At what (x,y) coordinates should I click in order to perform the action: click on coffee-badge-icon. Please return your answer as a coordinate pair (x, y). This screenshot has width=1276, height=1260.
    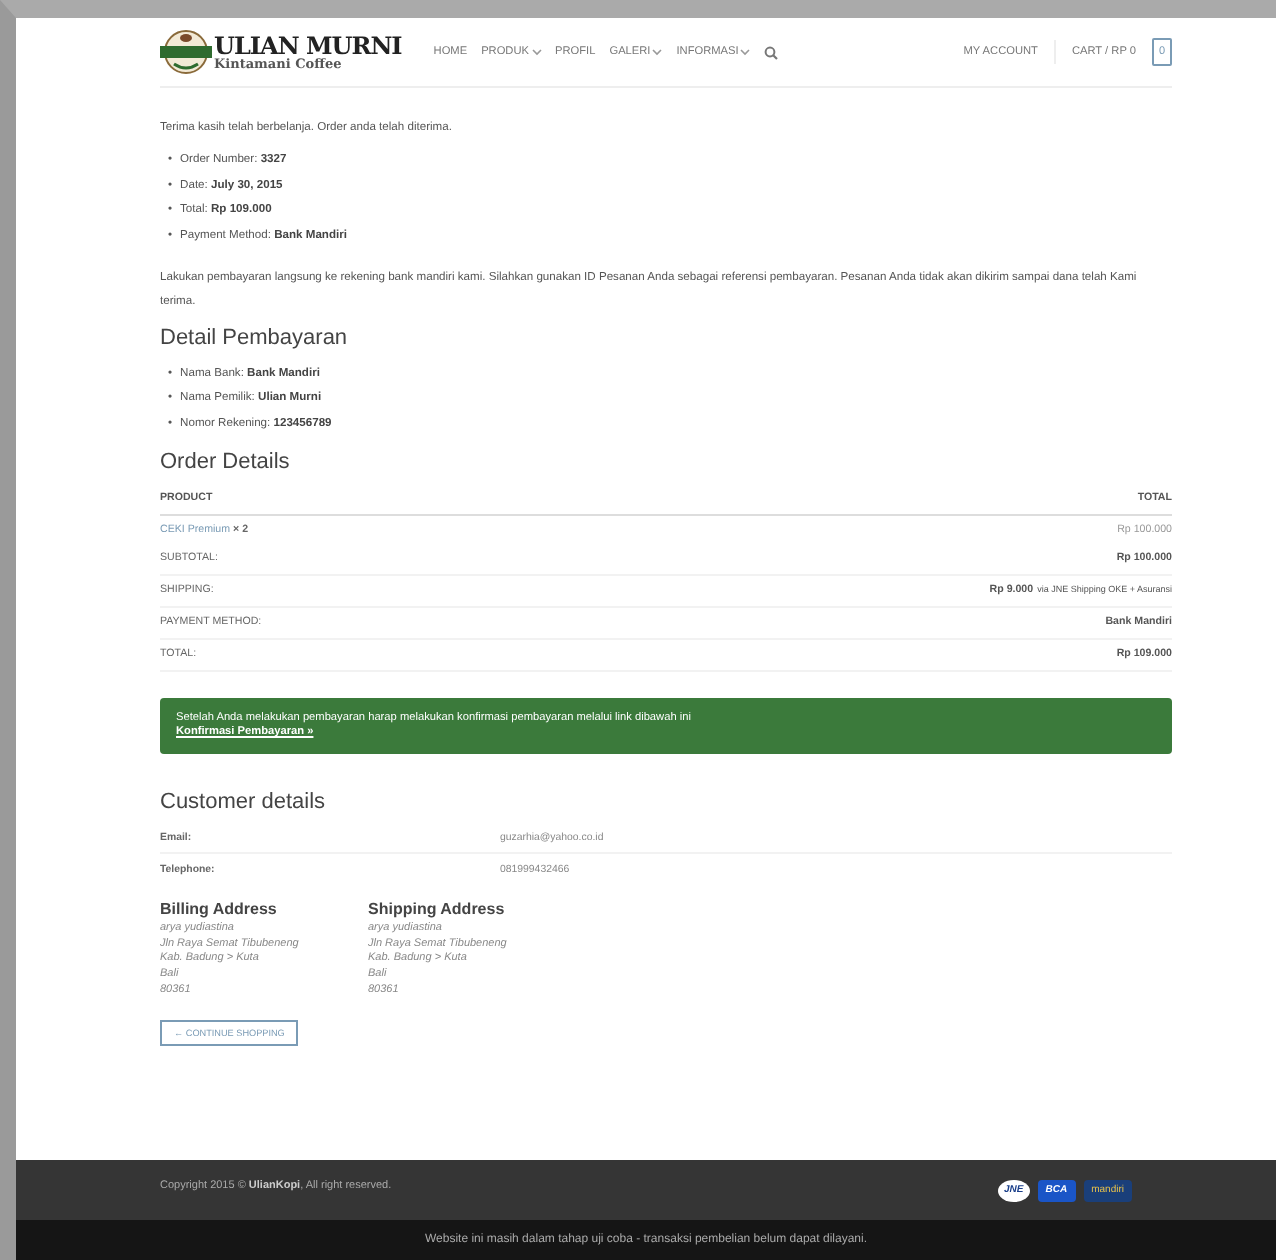
    Looking at the image, I should click on (186, 52).